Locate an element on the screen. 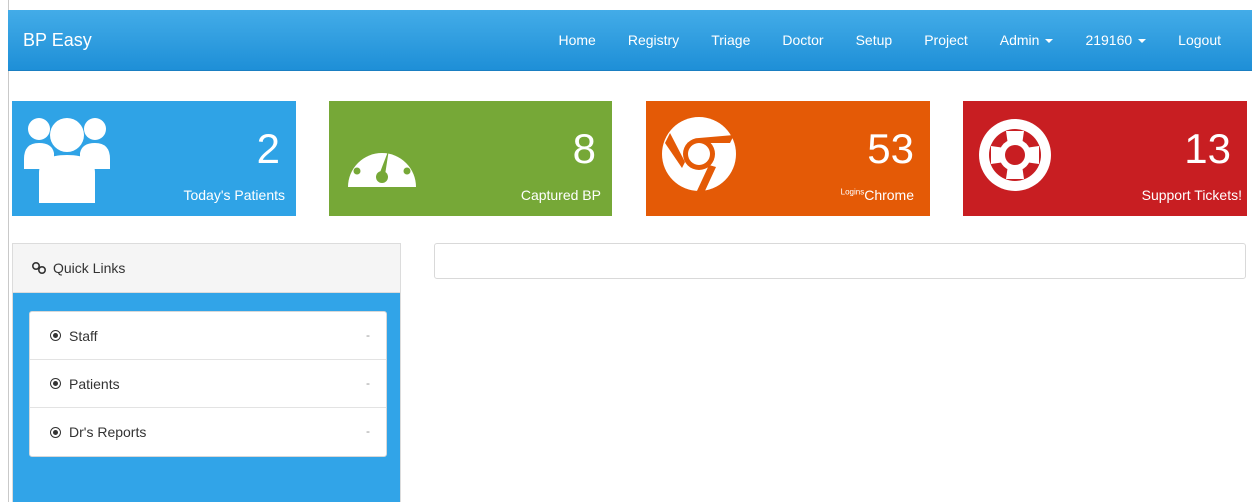 The height and width of the screenshot is (502, 1252). nav-user-dropdown: 219160 is located at coordinates (1115, 40).